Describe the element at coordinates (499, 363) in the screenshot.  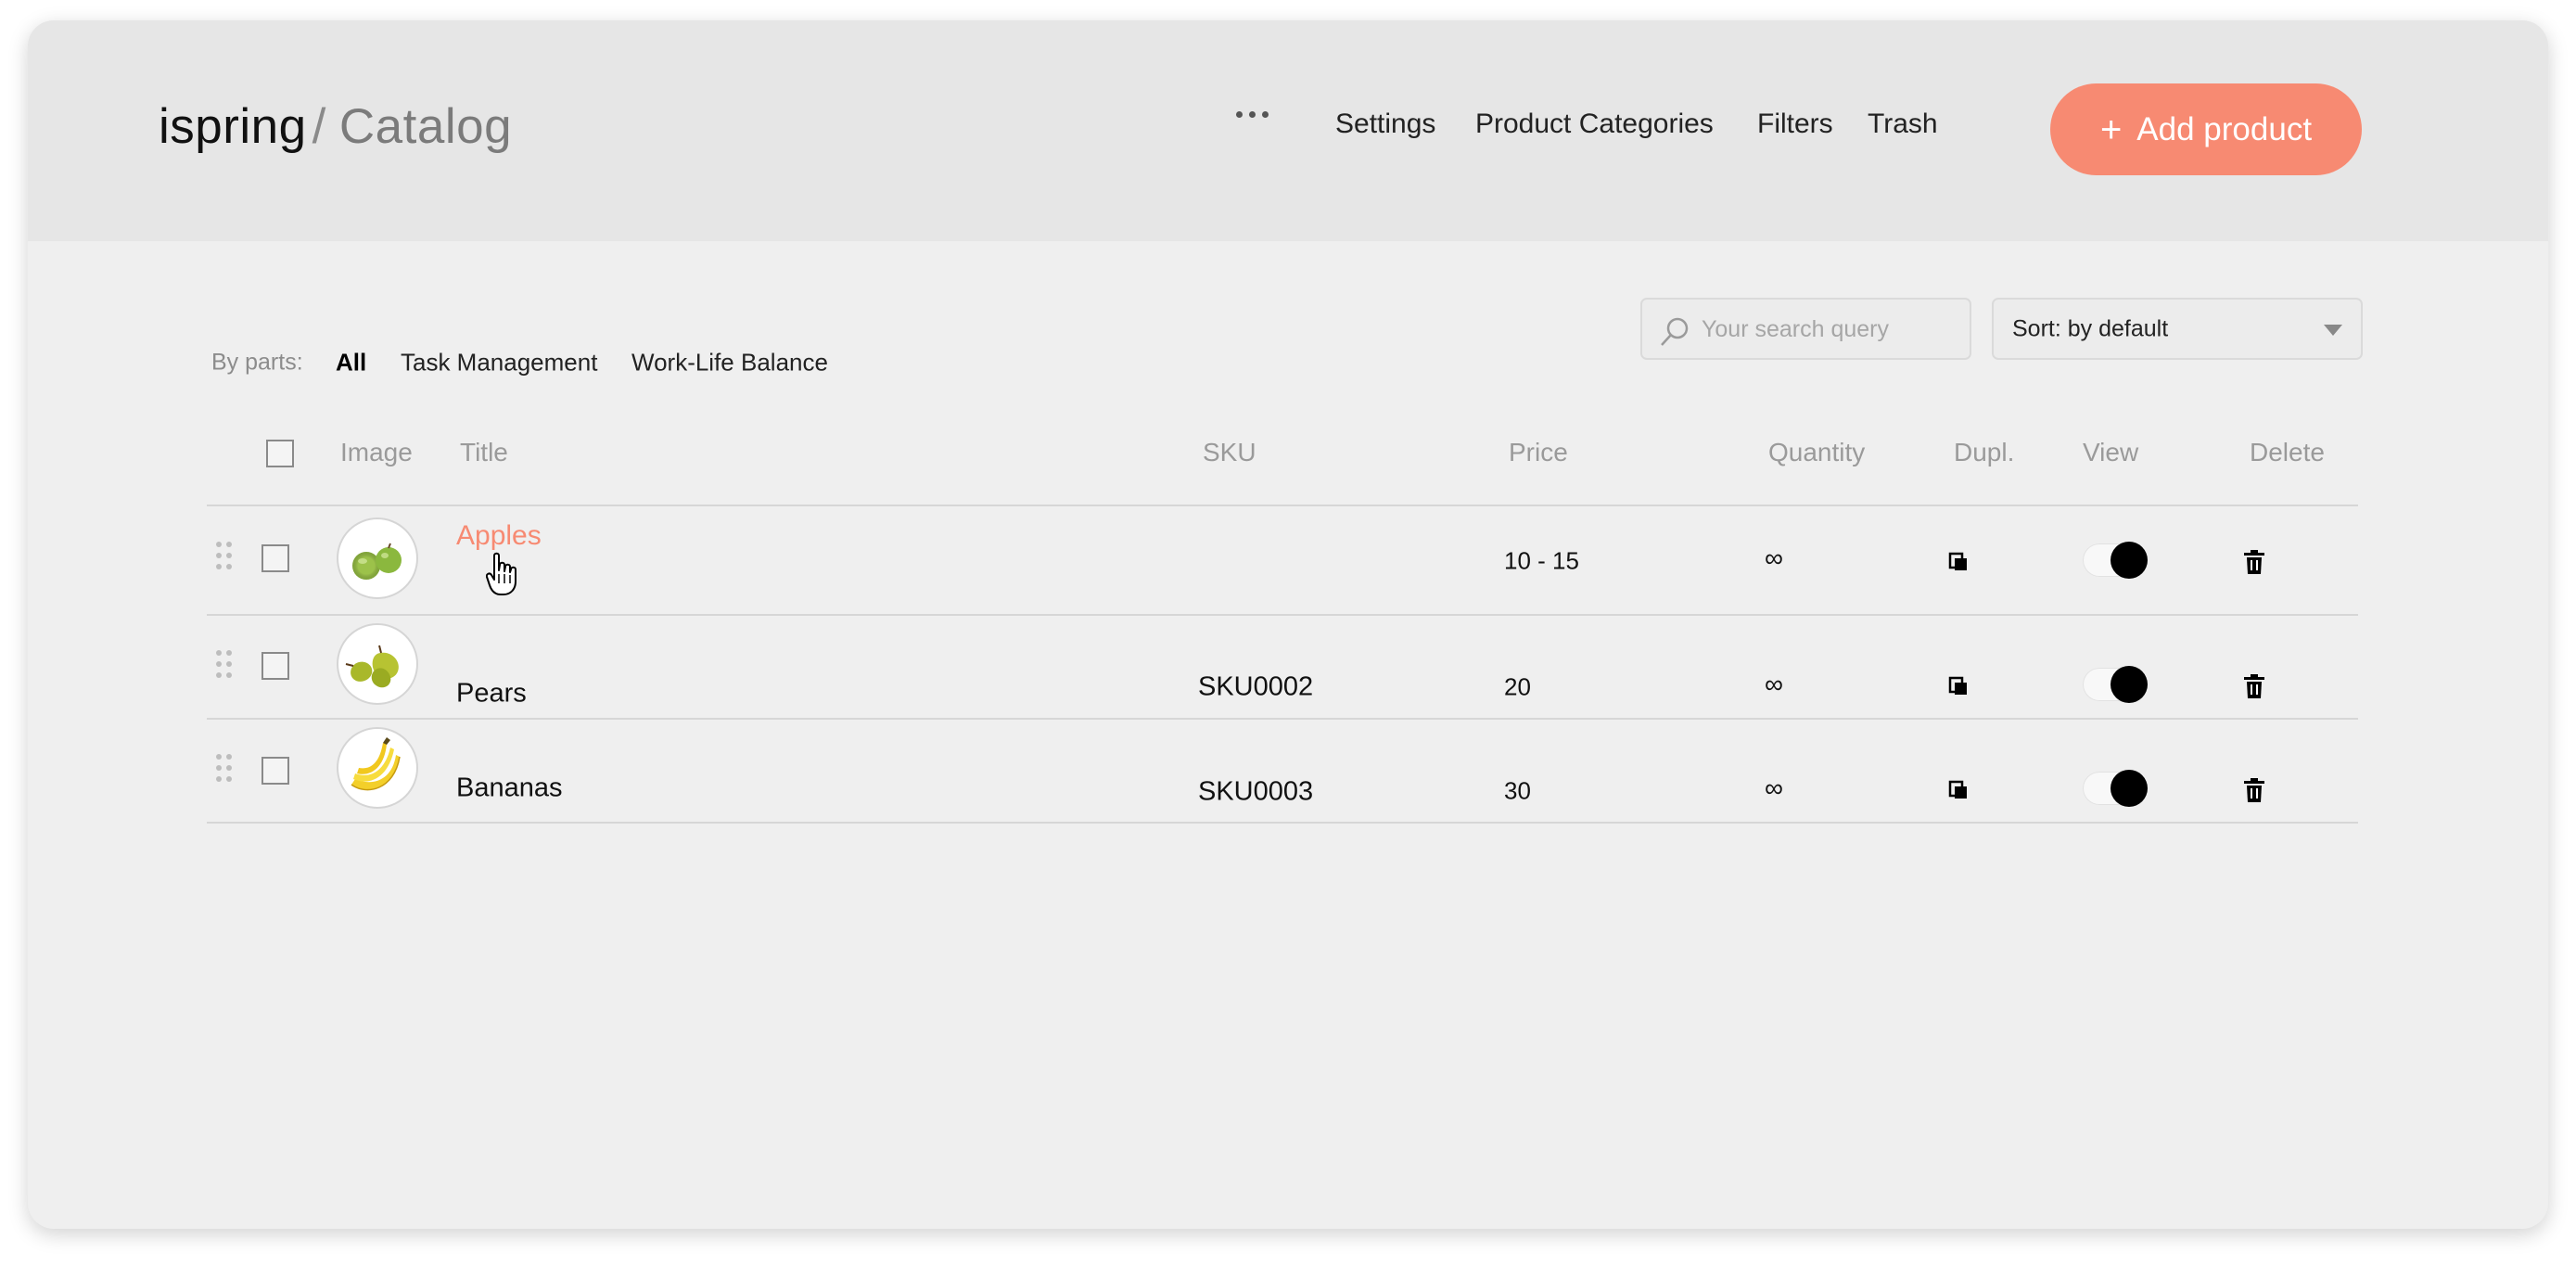
I see `filter-task-management: Task Management` at that location.